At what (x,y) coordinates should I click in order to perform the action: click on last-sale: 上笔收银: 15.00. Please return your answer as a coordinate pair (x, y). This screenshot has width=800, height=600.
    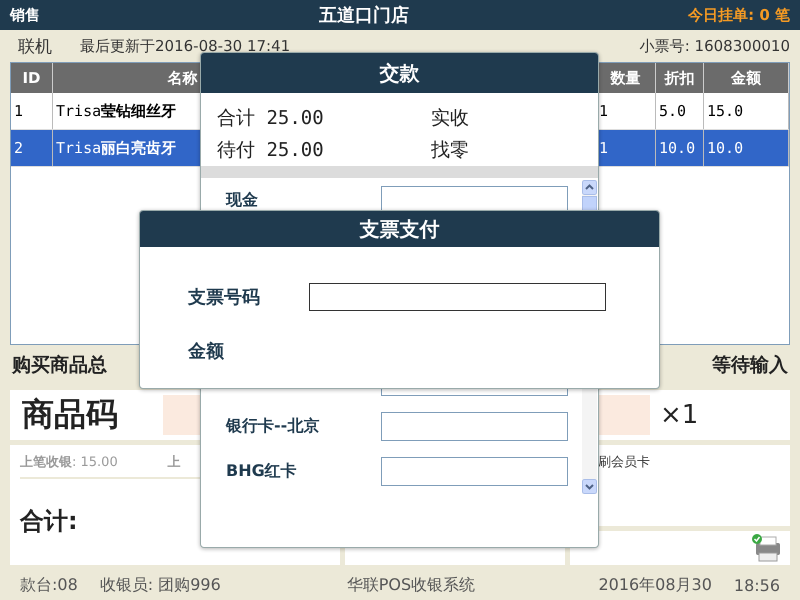
    Looking at the image, I should click on (69, 462).